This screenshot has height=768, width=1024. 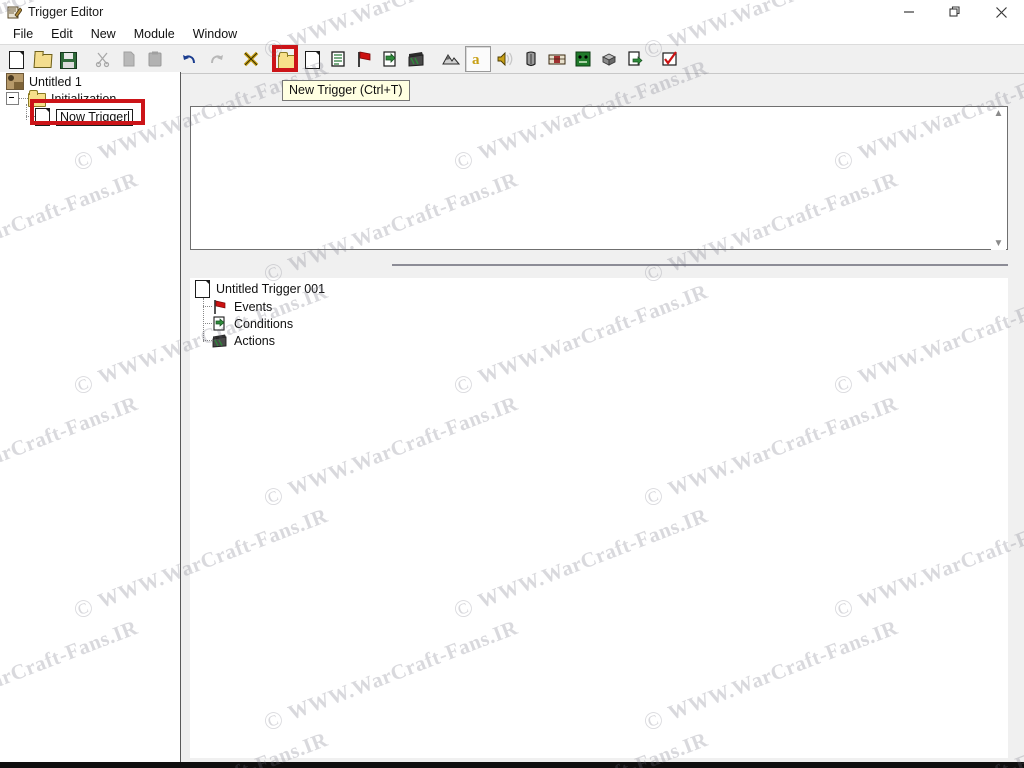 What do you see at coordinates (512, 34) in the screenshot?
I see `menu-bar: File Edit New Module Window` at bounding box center [512, 34].